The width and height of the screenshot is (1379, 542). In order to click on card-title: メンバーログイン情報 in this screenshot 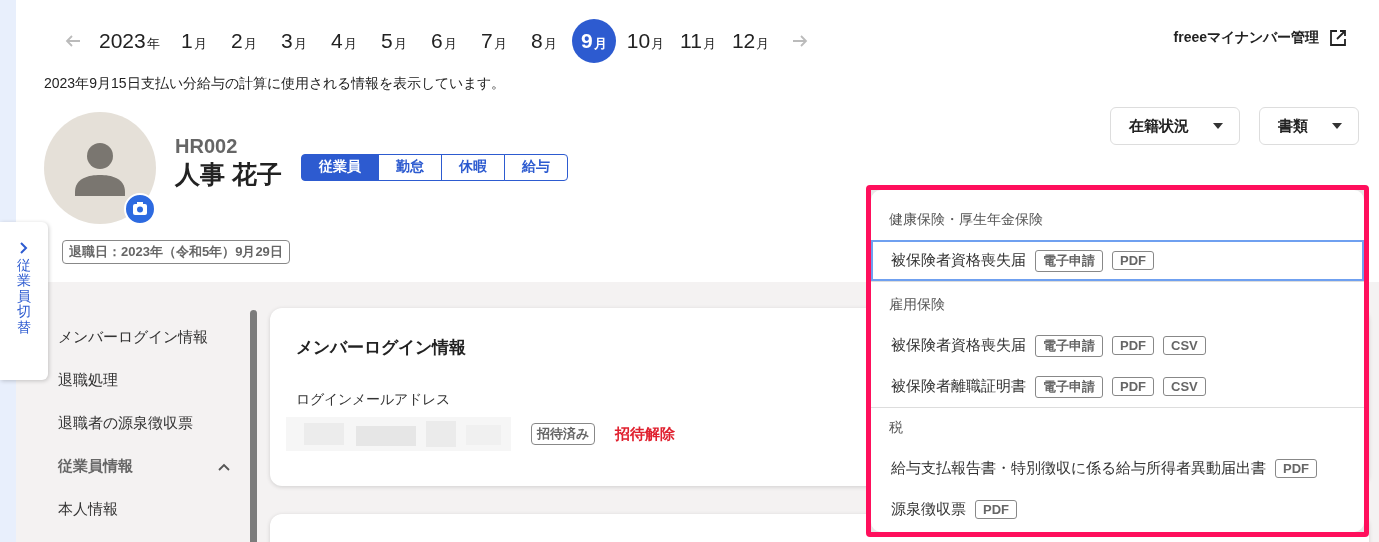, I will do `click(381, 348)`.